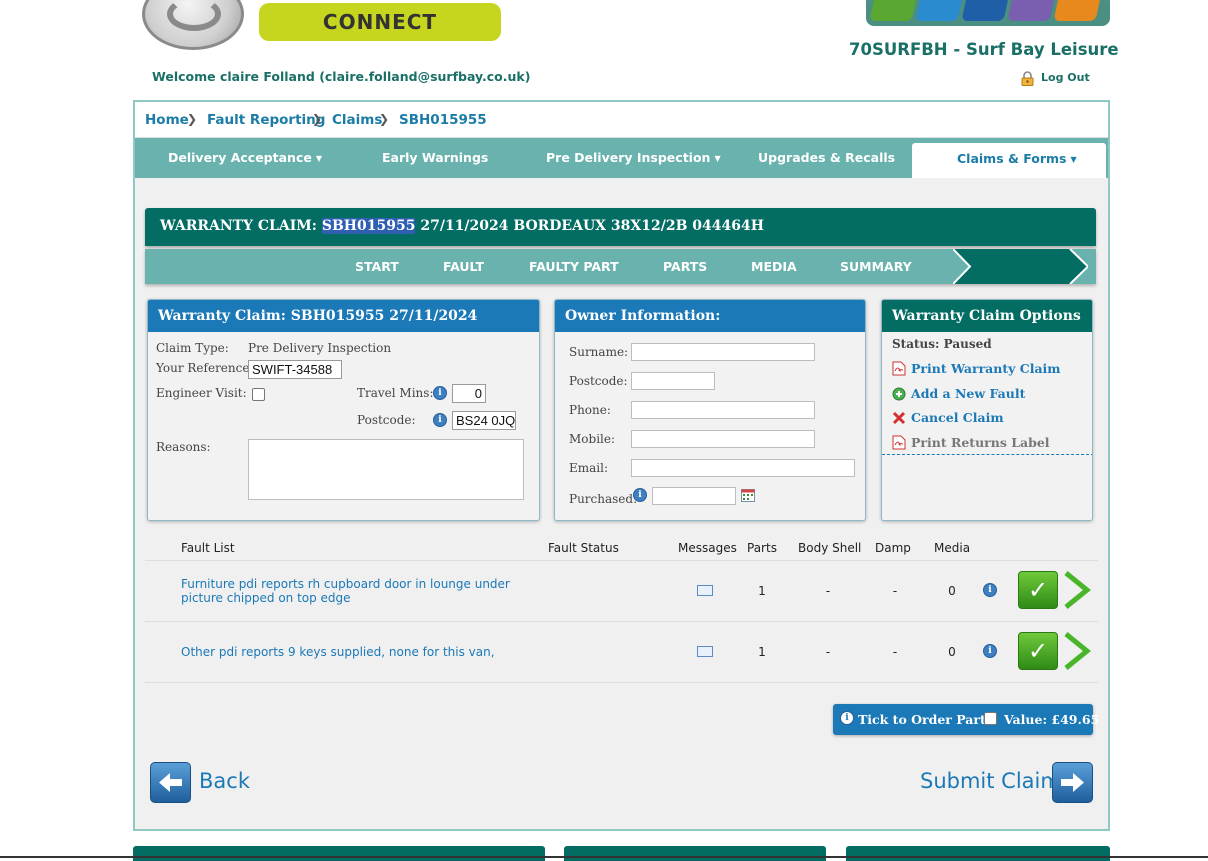 Image resolution: width=1208 pixels, height=861 pixels. What do you see at coordinates (685, 266) in the screenshot?
I see `step-parts: PARTS` at bounding box center [685, 266].